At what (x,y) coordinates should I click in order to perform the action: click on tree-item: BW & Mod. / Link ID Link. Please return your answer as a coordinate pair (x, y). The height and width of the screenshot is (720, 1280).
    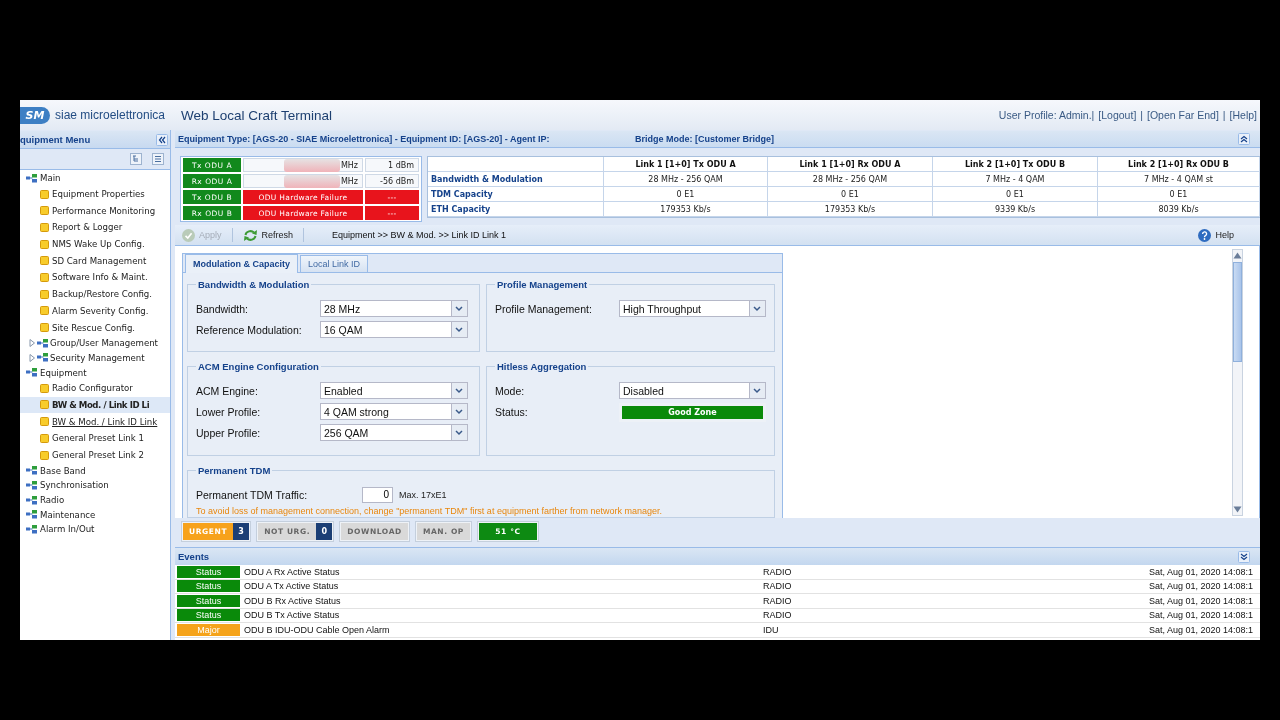
    Looking at the image, I should click on (95, 421).